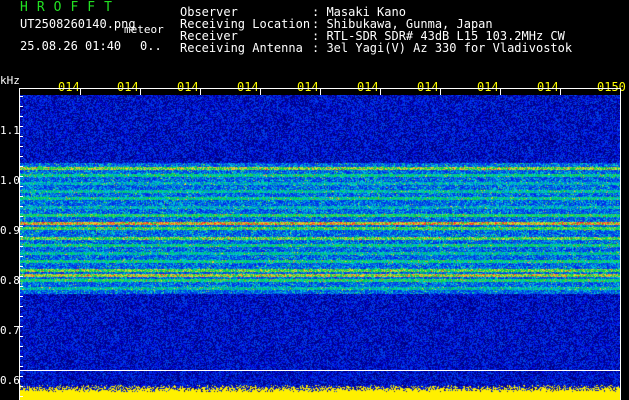 This screenshot has height=400, width=629. Describe the element at coordinates (144, 29) in the screenshot. I see `meteor-label: meteor` at that location.